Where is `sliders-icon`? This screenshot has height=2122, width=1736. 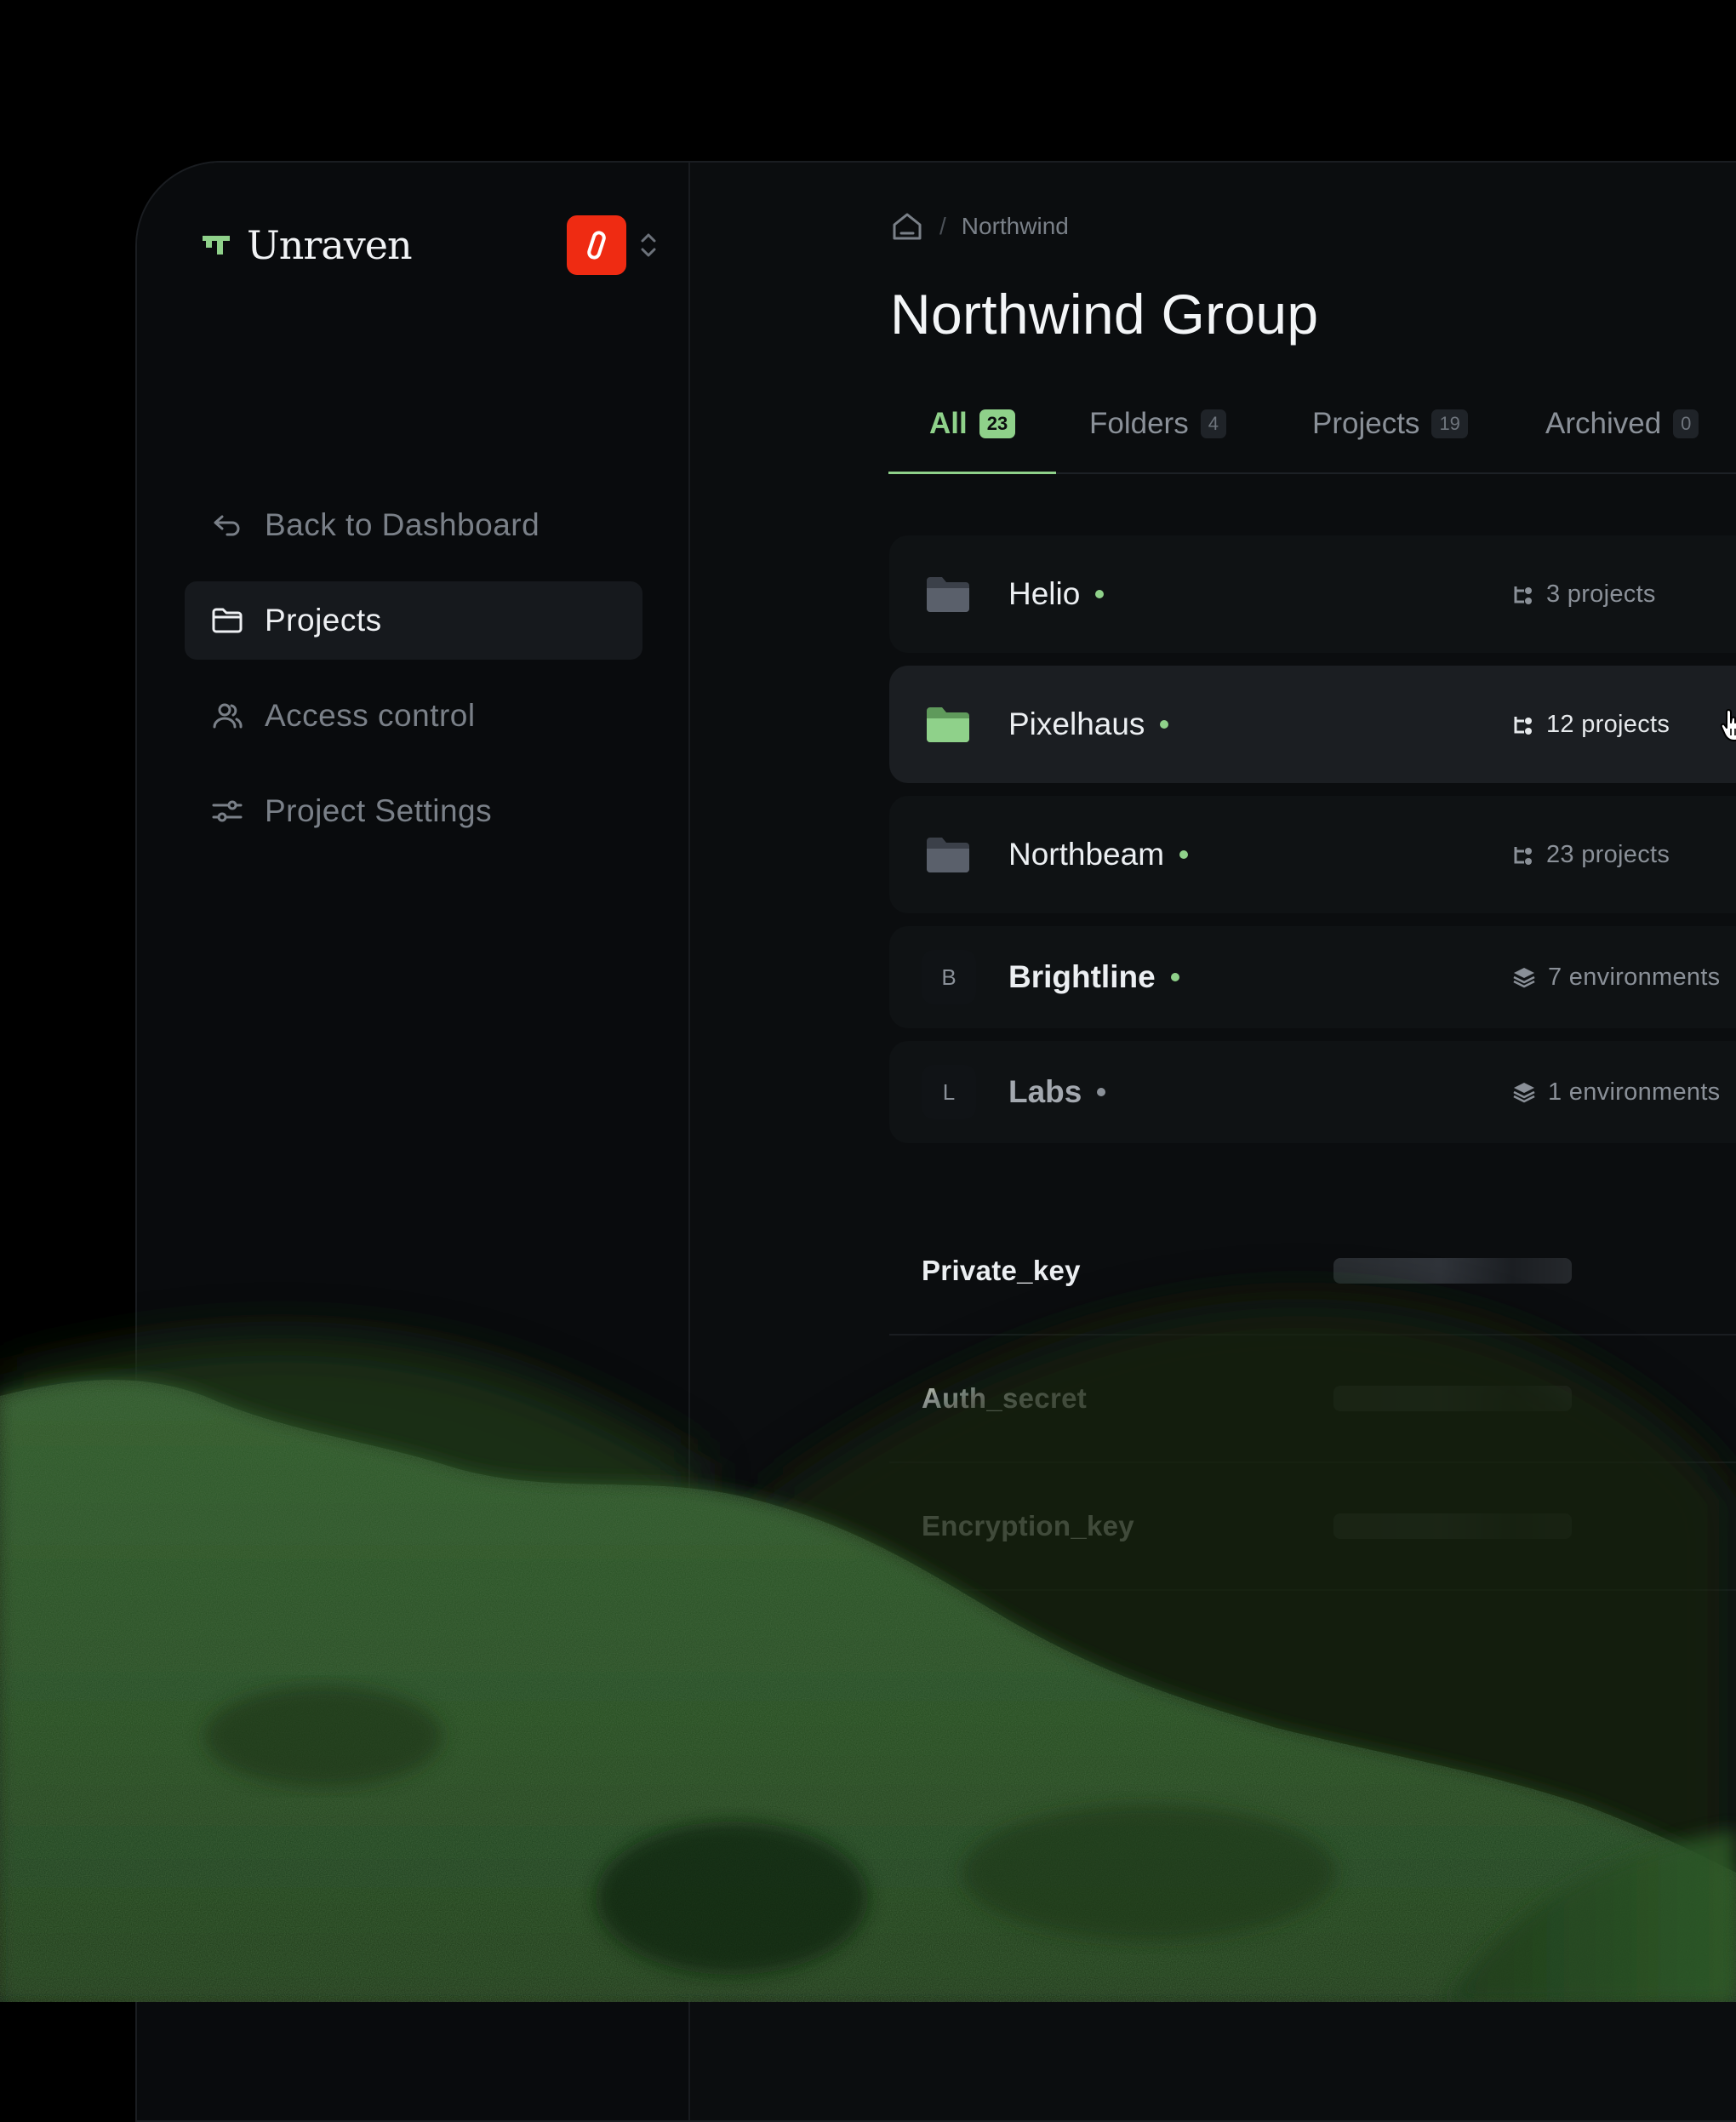
sliders-icon is located at coordinates (227, 811).